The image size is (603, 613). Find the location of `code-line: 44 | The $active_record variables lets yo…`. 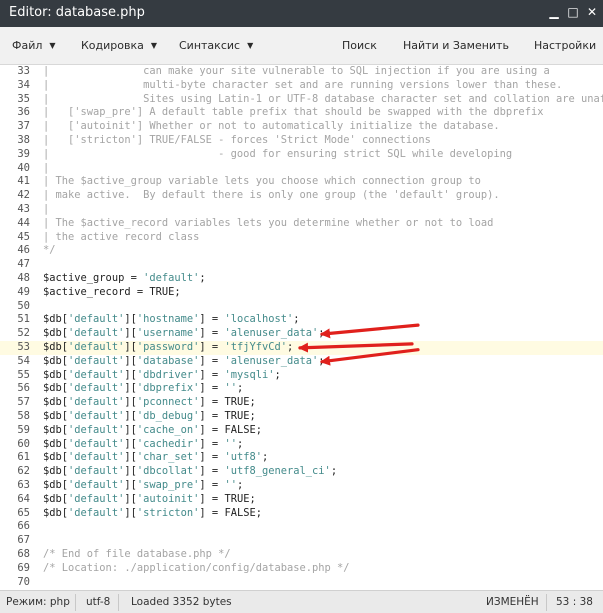

code-line: 44 | The $active_record variables lets yo… is located at coordinates (301, 224).